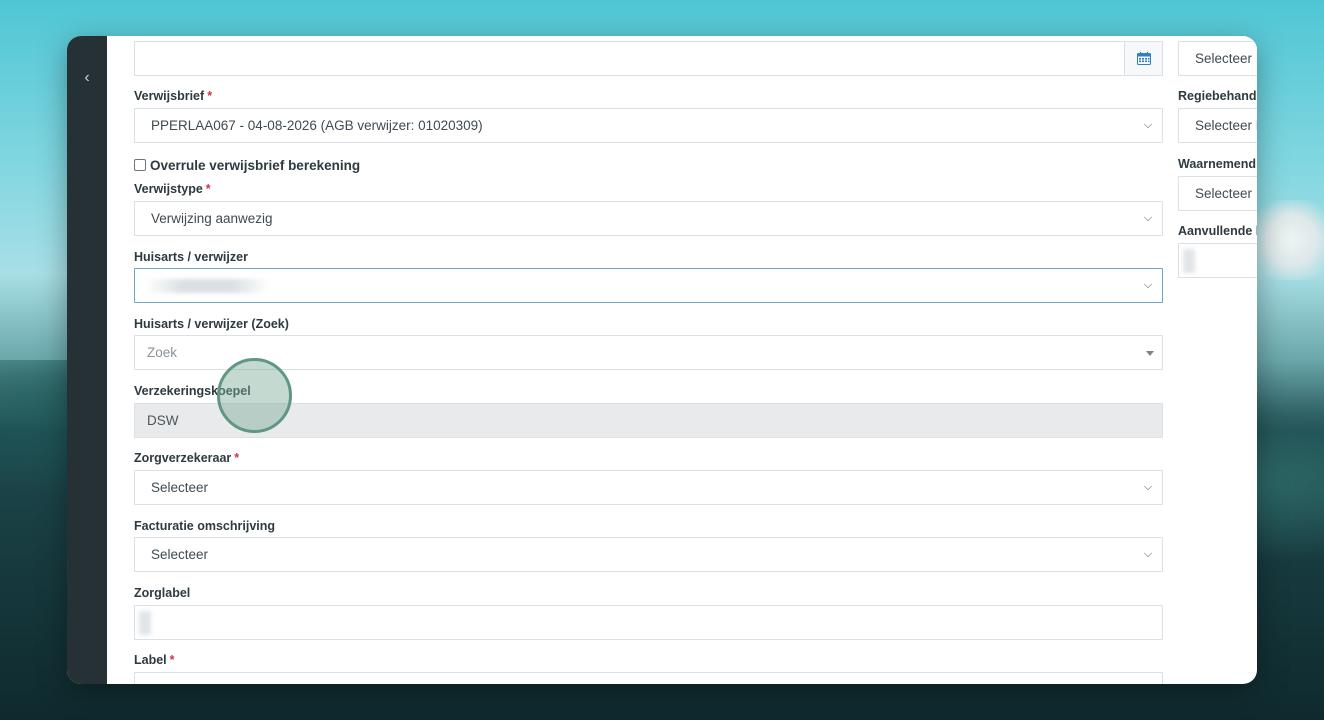  I want to click on huisarts-label: Huisarts / verwijzer, so click(191, 257).